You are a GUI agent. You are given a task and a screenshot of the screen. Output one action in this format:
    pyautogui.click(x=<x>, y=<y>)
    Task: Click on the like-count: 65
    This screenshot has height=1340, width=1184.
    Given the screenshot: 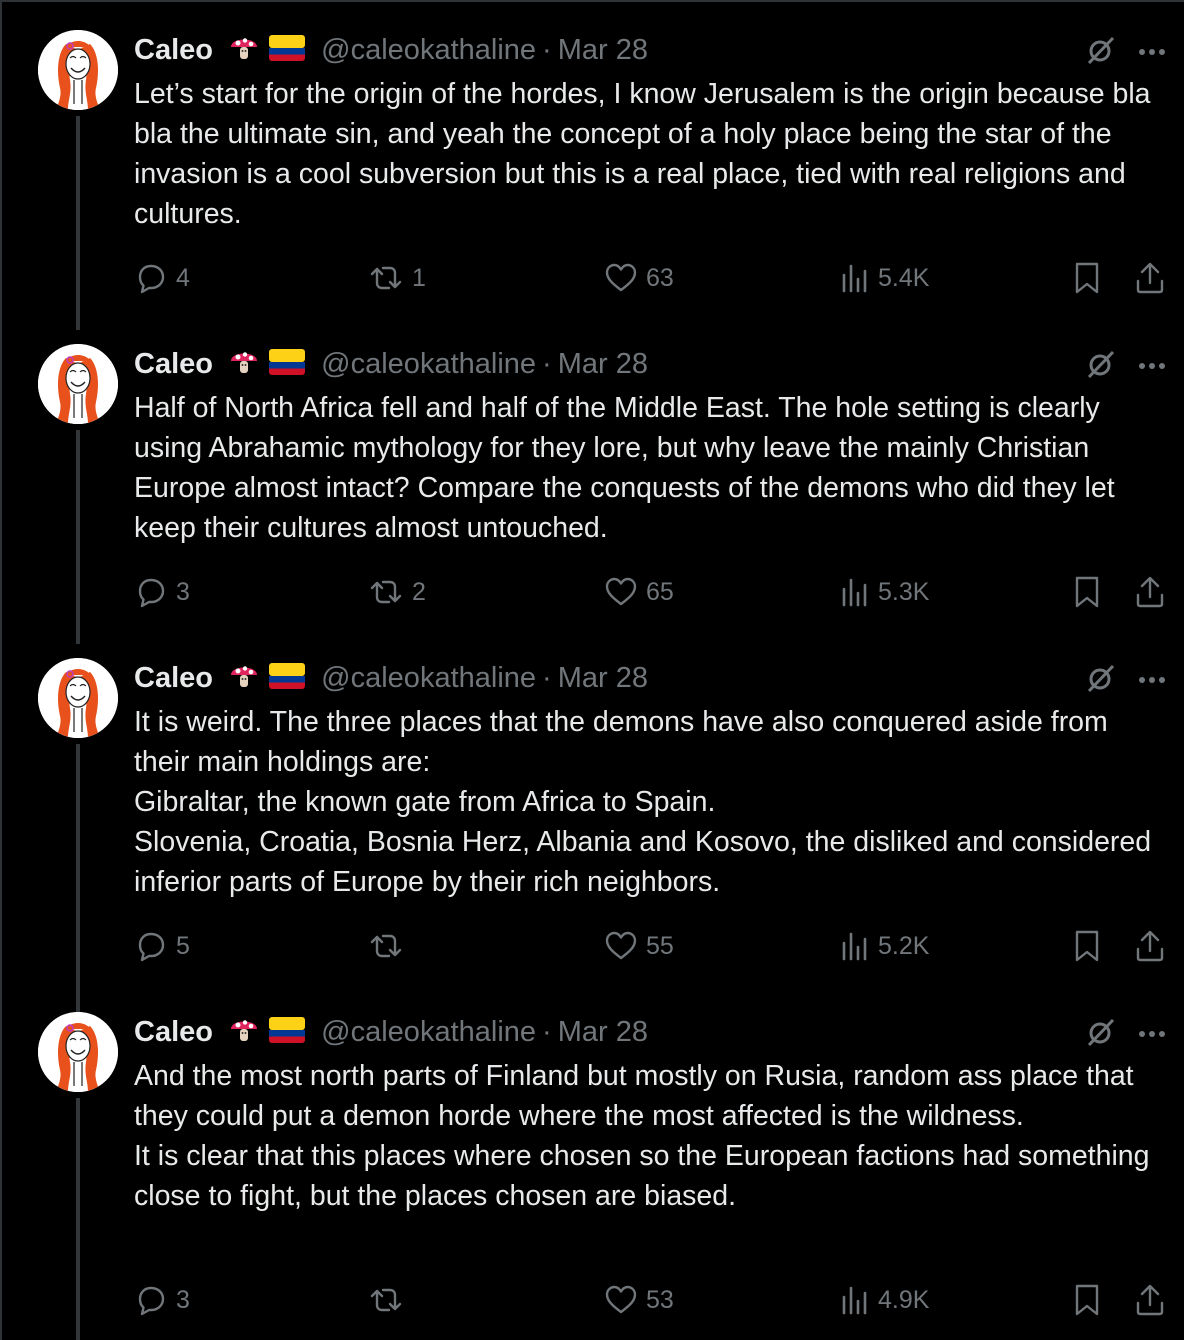 What is the action you would take?
    pyautogui.click(x=660, y=591)
    